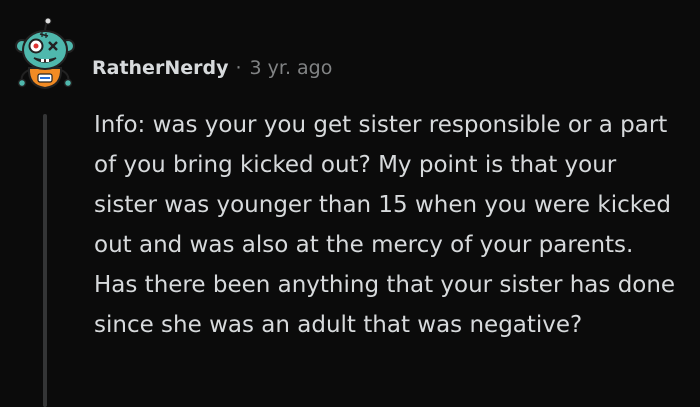 The height and width of the screenshot is (407, 700). I want to click on user-avatar, so click(45, 58).